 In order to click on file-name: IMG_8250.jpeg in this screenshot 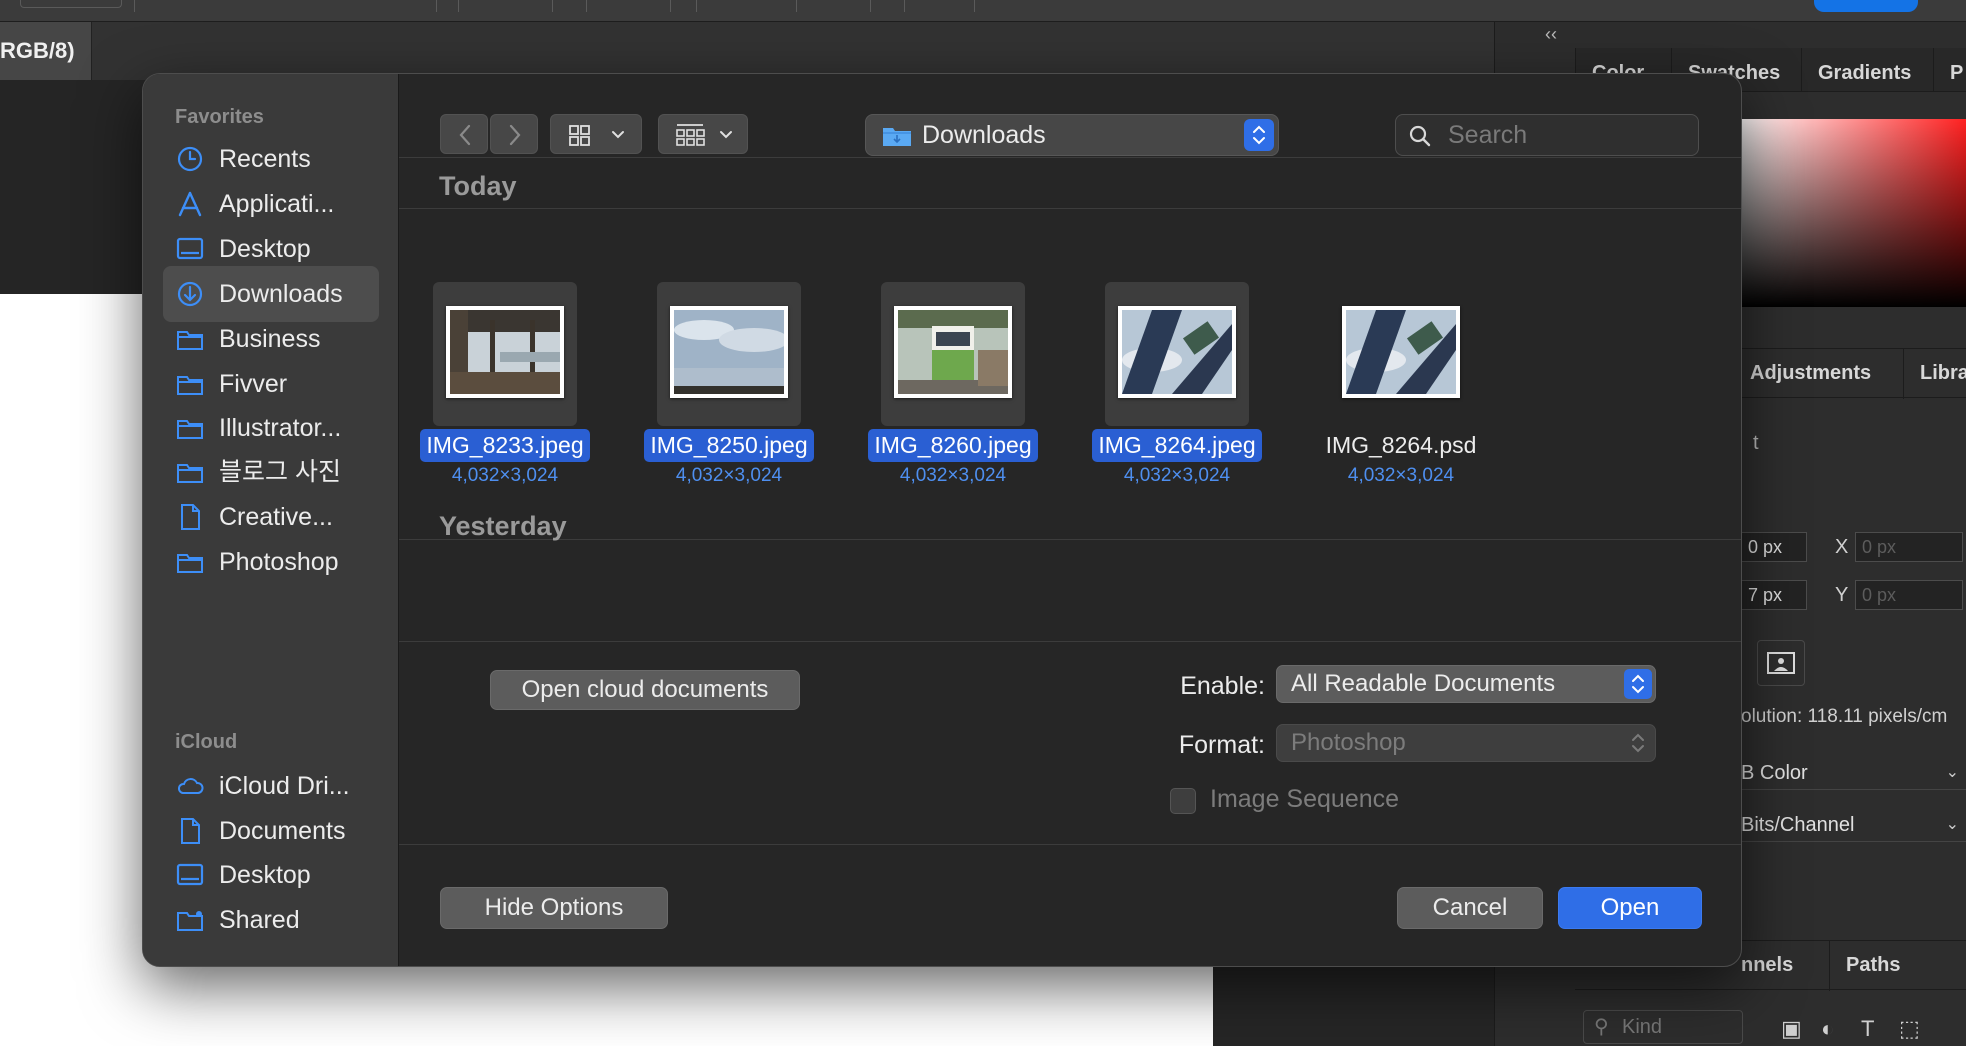, I will do `click(729, 445)`.